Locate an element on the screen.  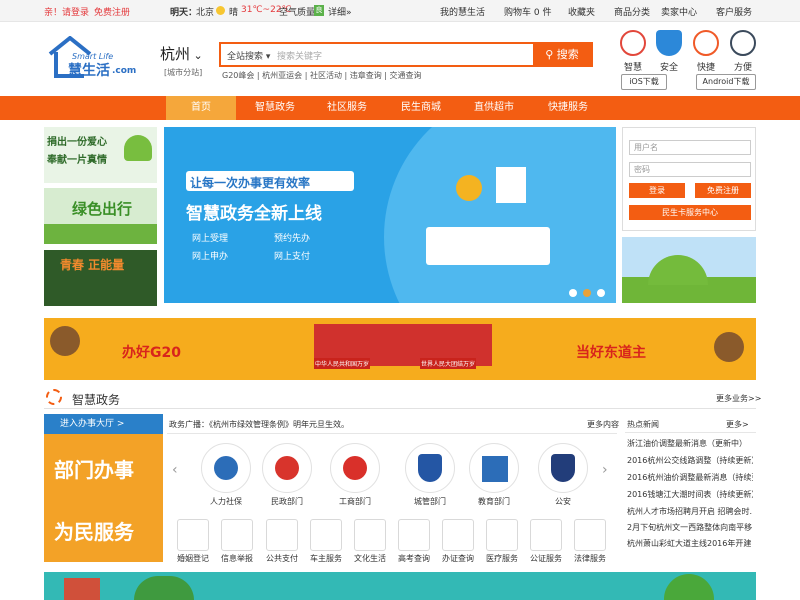
tile-text: 绿色出行 is located at coordinates (102, 209).